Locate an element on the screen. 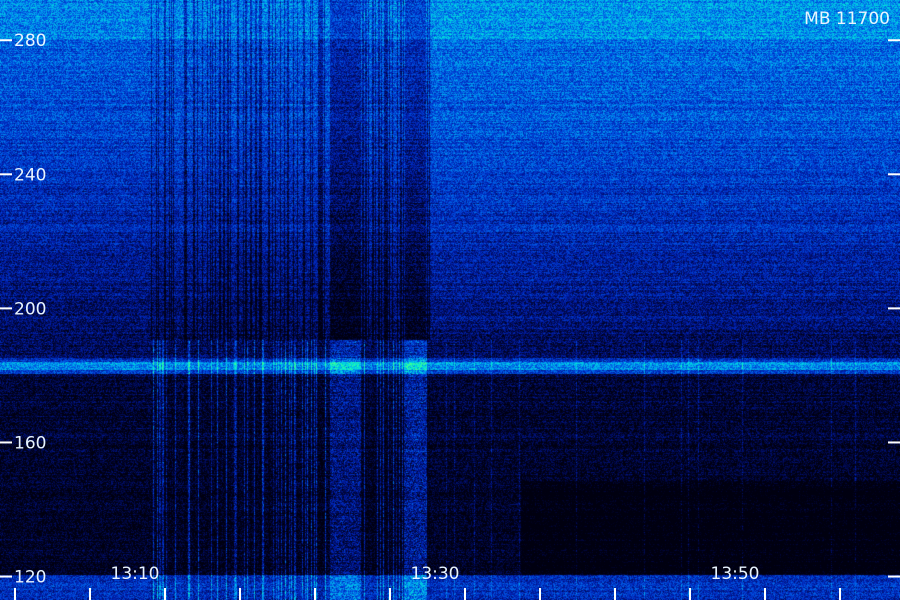 The height and width of the screenshot is (600, 900). x-tick-label: 13:10 is located at coordinates (135, 574).